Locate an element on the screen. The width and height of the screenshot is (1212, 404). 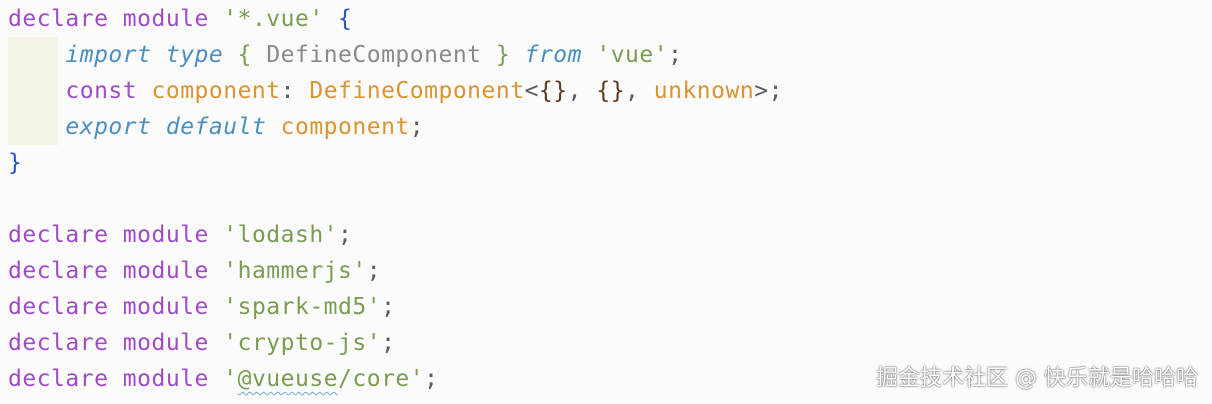
import-source-string: 'vue' is located at coordinates (632, 55).